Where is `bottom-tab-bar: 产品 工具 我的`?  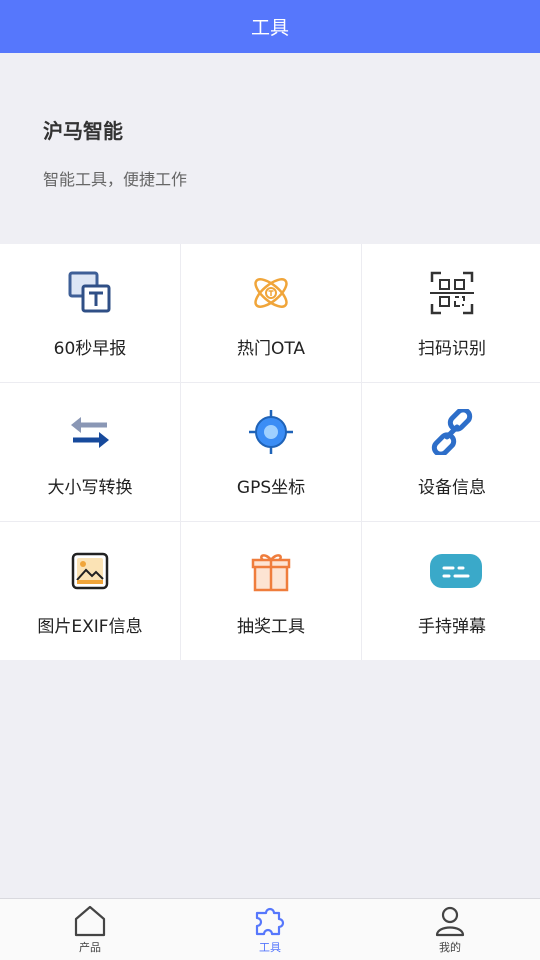
bottom-tab-bar: 产品 工具 我的 is located at coordinates (270, 929).